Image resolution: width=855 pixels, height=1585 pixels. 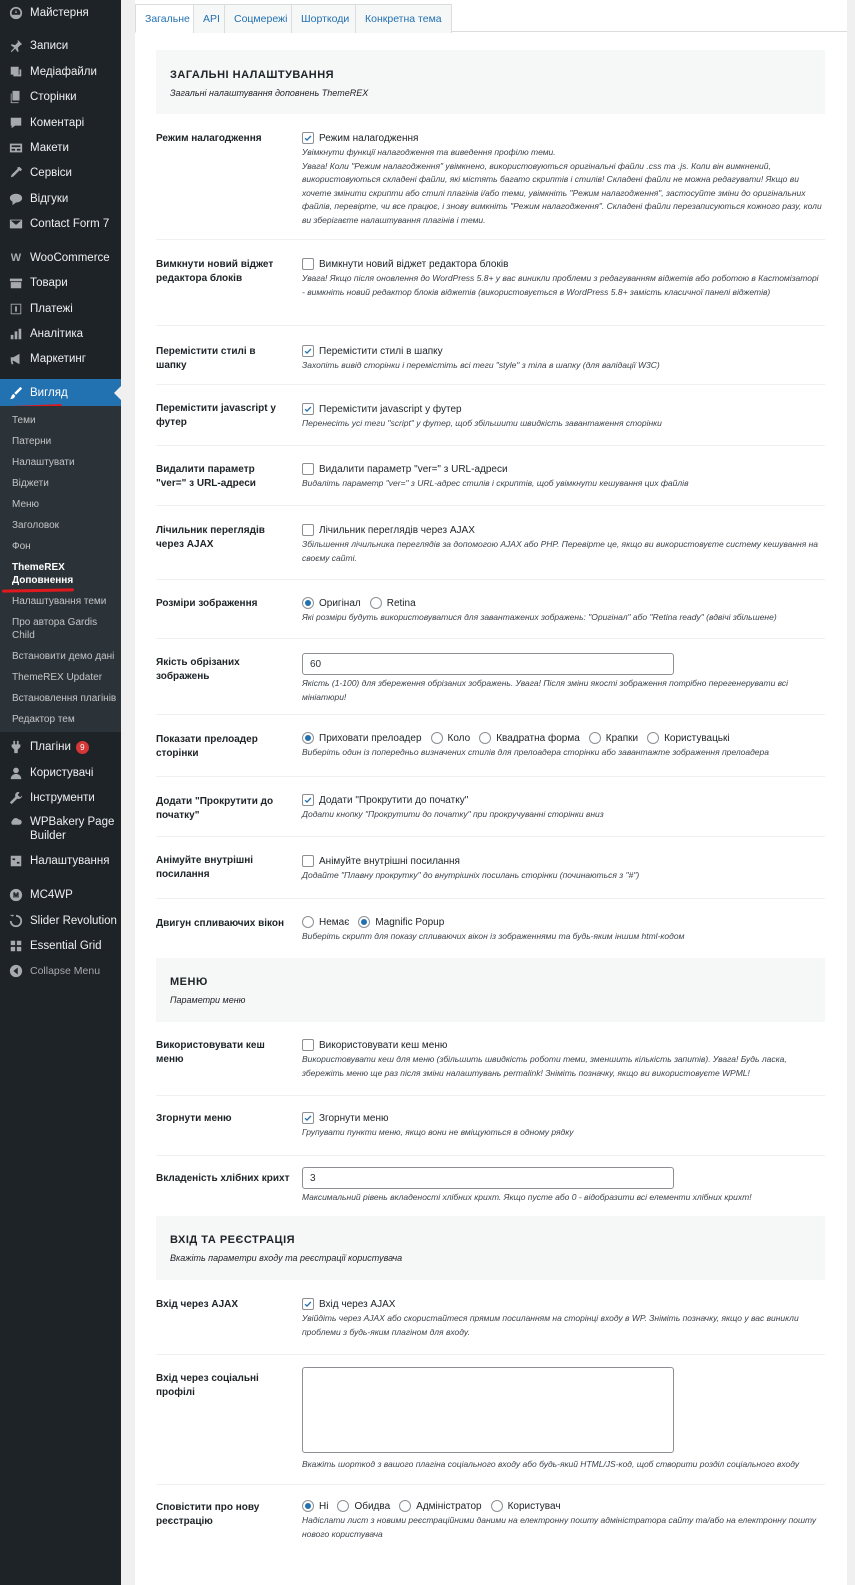 I want to click on disable-block-widgets-checkbox: Вимкнути новий віджет редактора блоків, so click(x=405, y=264).